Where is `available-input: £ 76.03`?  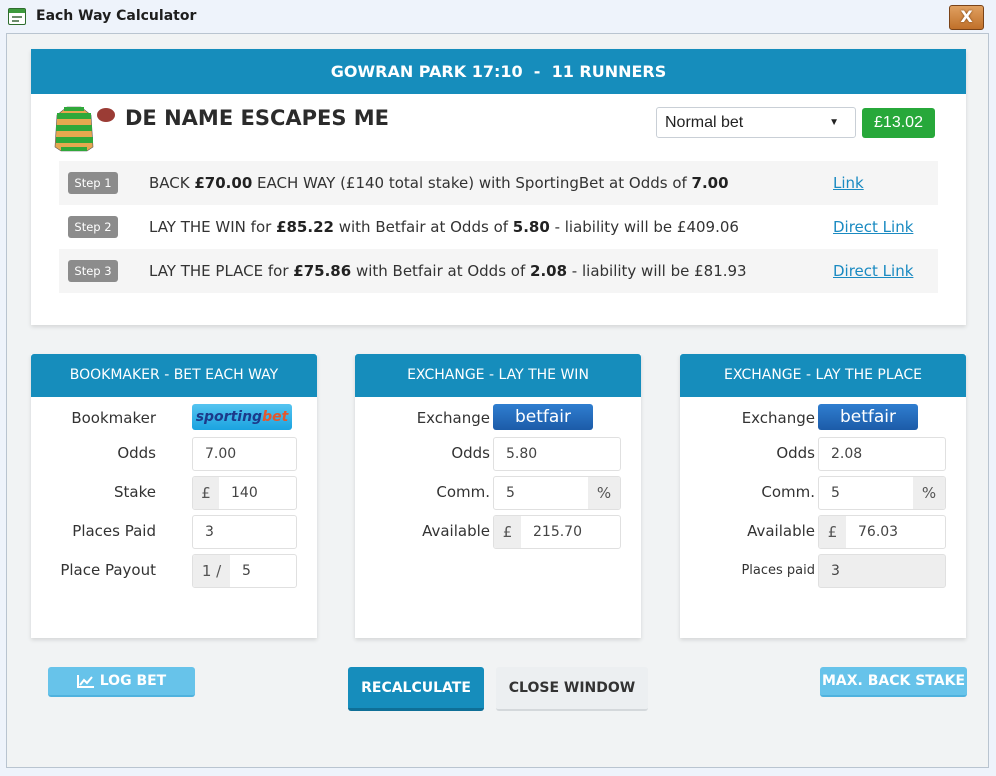
available-input: £ 76.03 is located at coordinates (882, 532).